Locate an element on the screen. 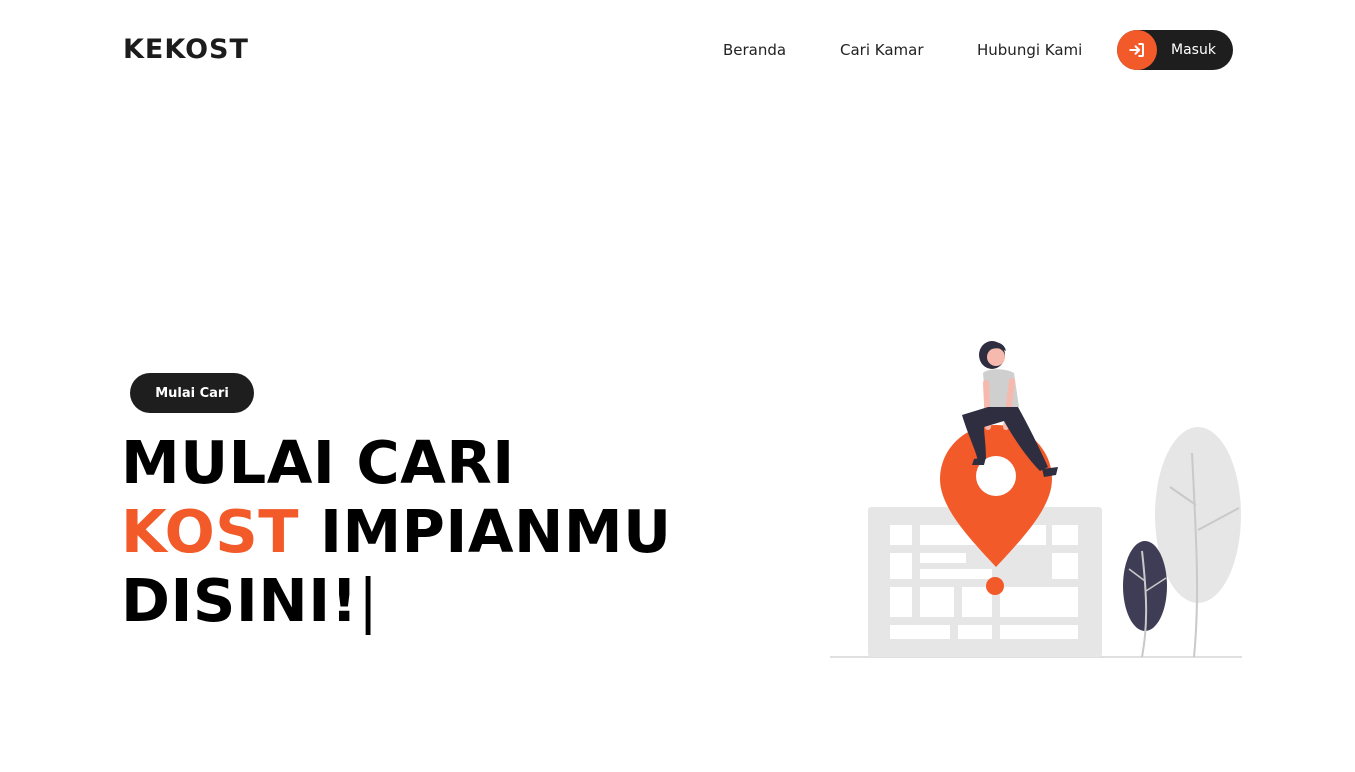 The image size is (1355, 772). hero-title-line-3-text: DISINI! is located at coordinates (240, 600).